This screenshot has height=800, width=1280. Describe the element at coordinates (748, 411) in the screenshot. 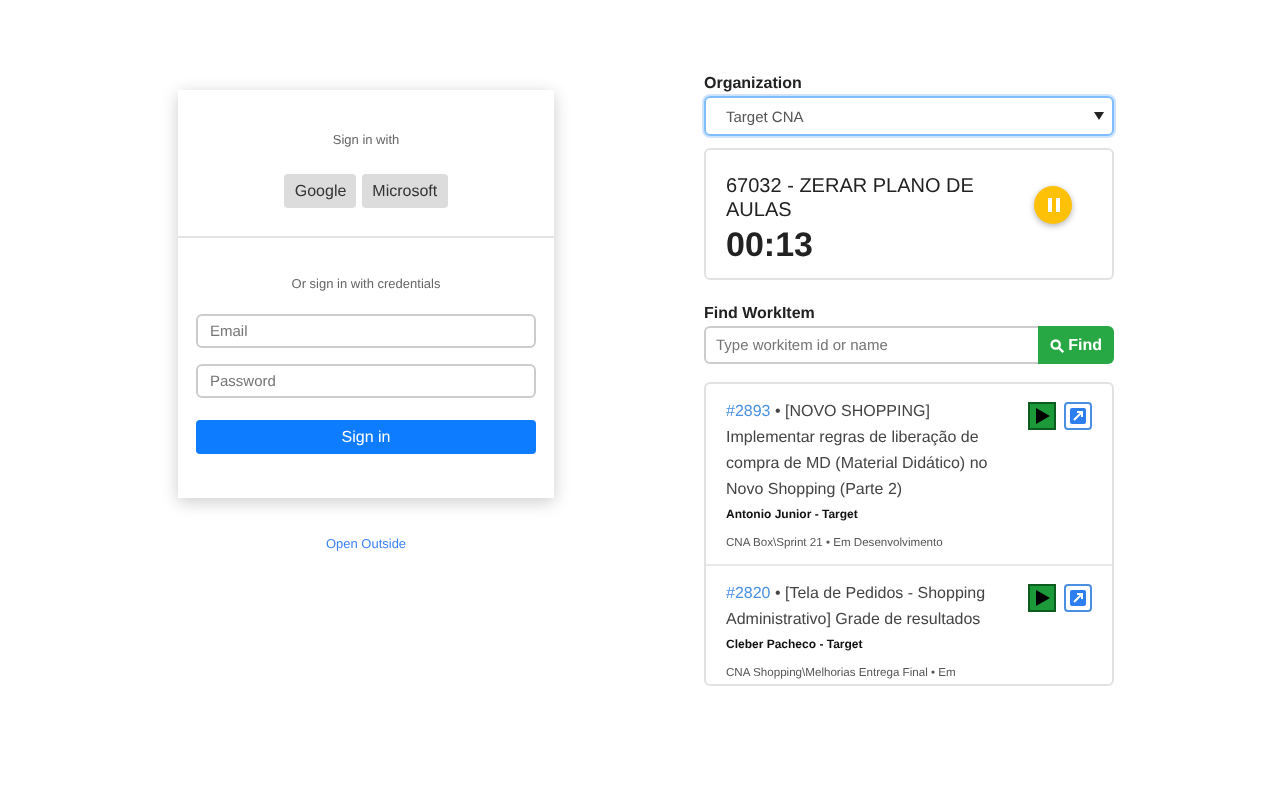

I see `workitem-id-link: #2893` at that location.